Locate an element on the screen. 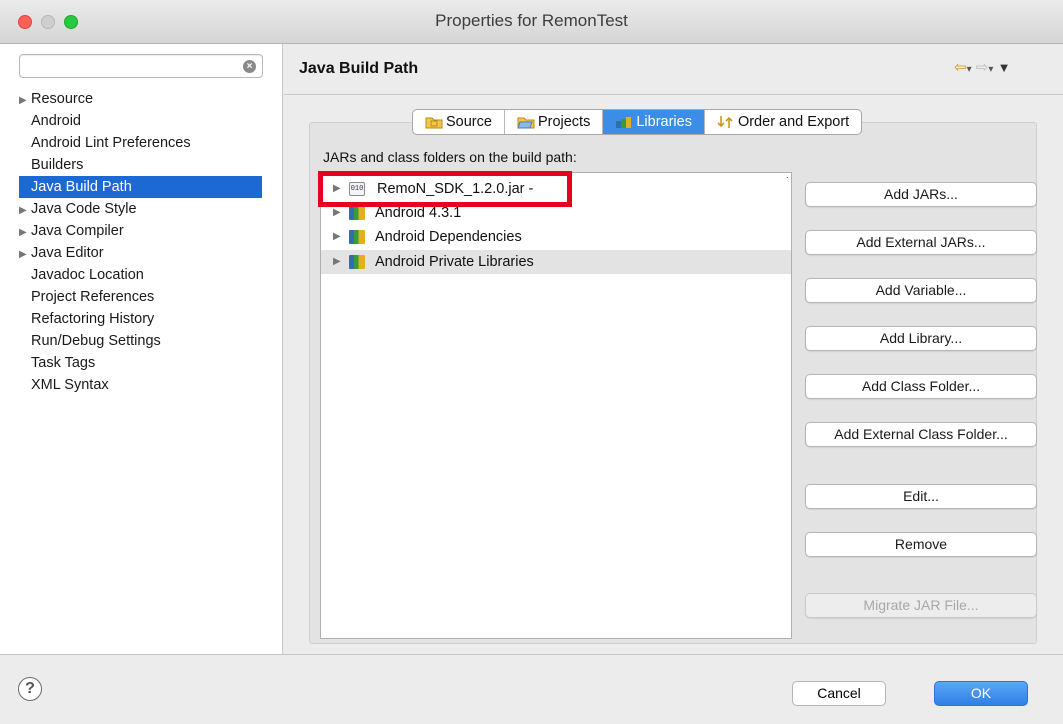  tree-row-android-dependencies: ▶ Android Dependencies is located at coordinates (556, 237).